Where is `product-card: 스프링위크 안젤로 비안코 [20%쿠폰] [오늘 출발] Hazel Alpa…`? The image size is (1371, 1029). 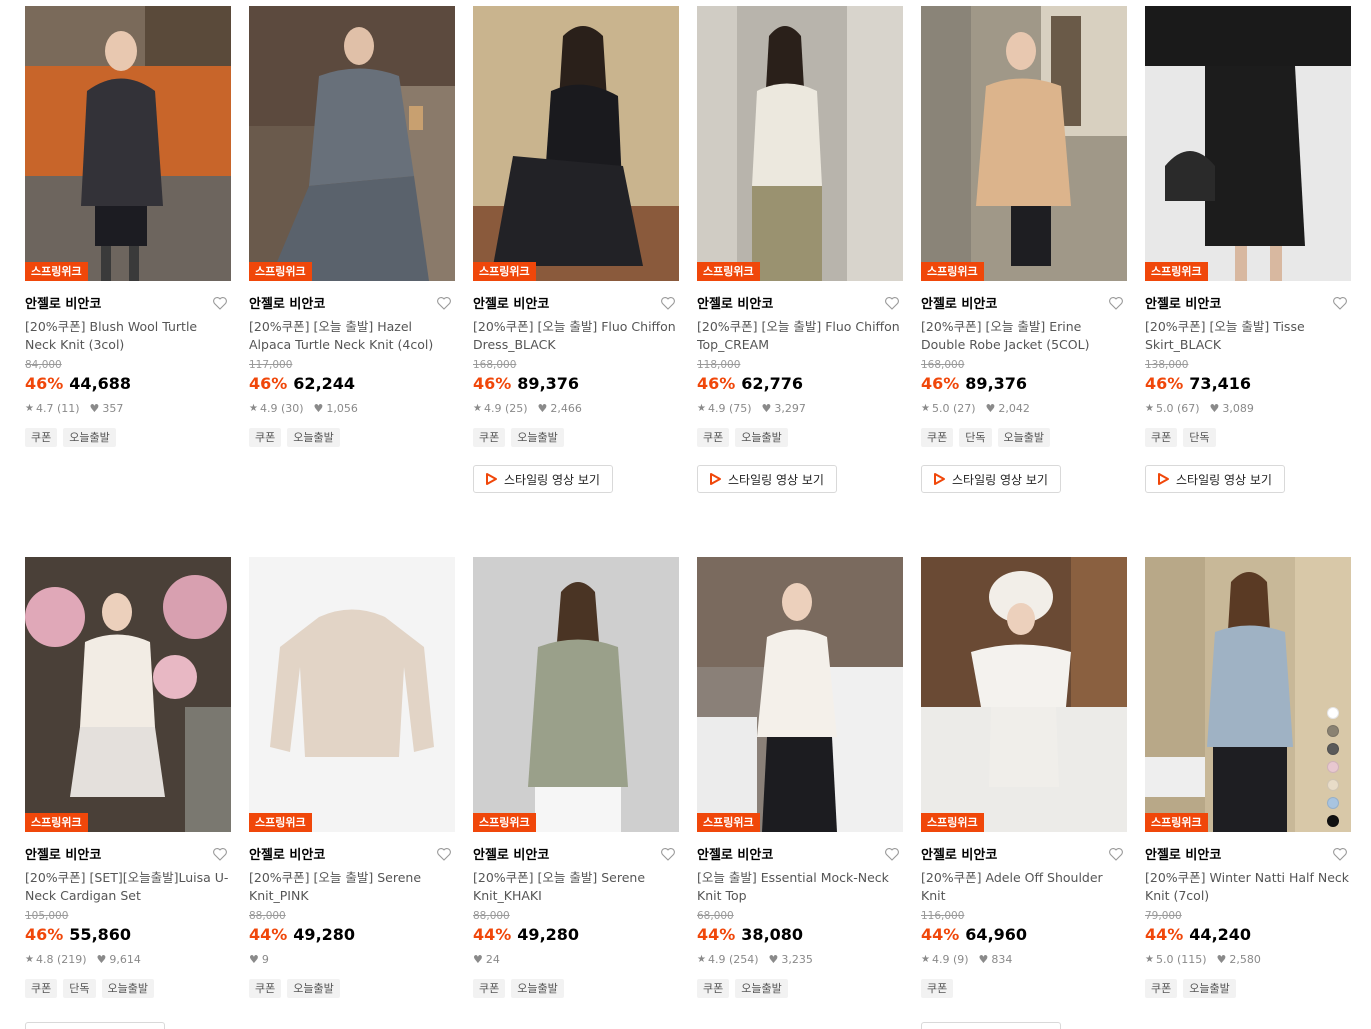
product-card: 스프링위크 안젤로 비안코 [20%쿠폰] [오늘 출발] Hazel Alpa… is located at coordinates (352, 226).